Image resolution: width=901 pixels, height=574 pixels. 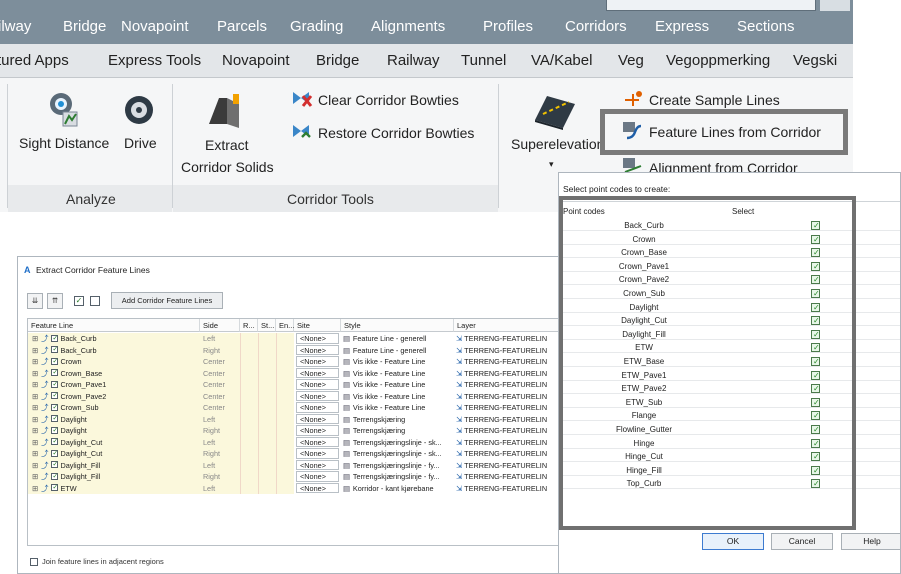 I want to click on column-header: Site, so click(x=317, y=325).